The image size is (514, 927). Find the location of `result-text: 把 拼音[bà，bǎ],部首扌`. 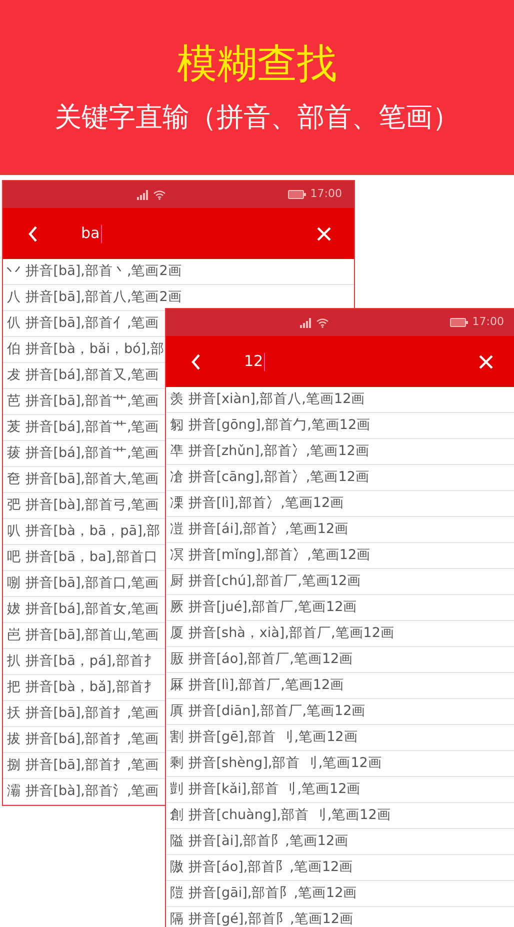

result-text: 把 拼音[bà，bǎ],部首扌 is located at coordinates (82, 687).